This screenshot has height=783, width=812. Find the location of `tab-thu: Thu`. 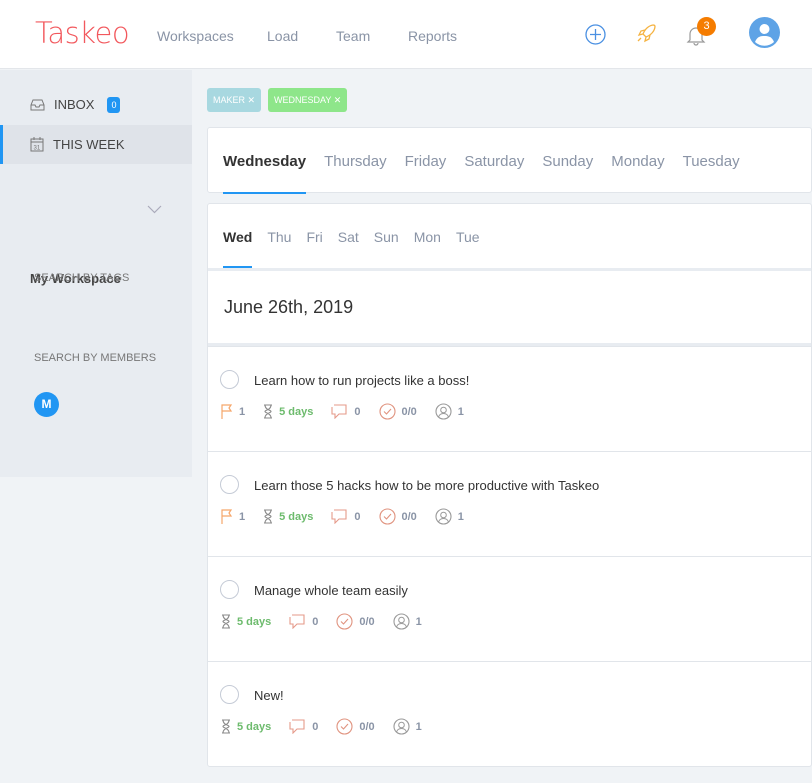

tab-thu: Thu is located at coordinates (279, 237).